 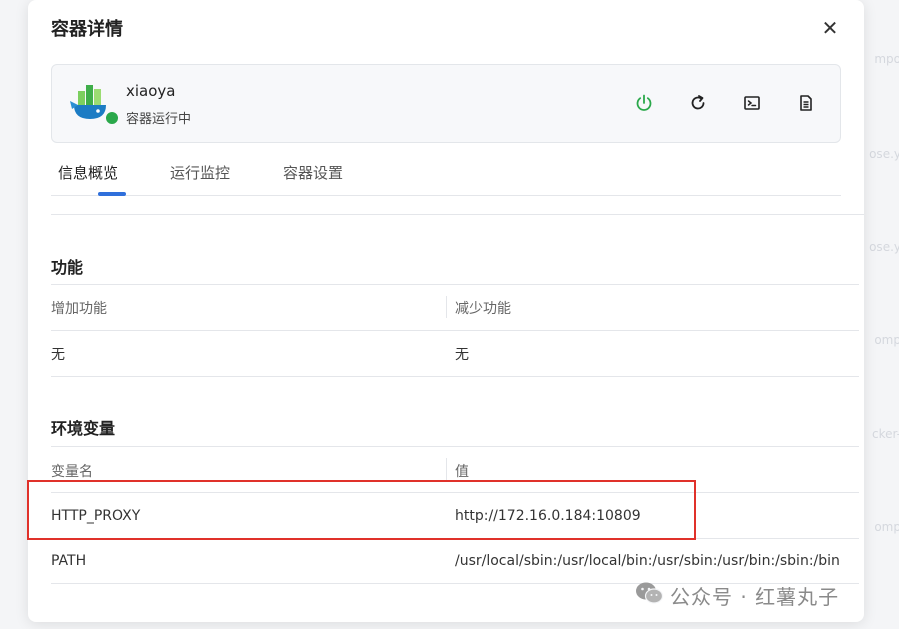 What do you see at coordinates (69, 561) in the screenshot?
I see `env-row-name: PATH` at bounding box center [69, 561].